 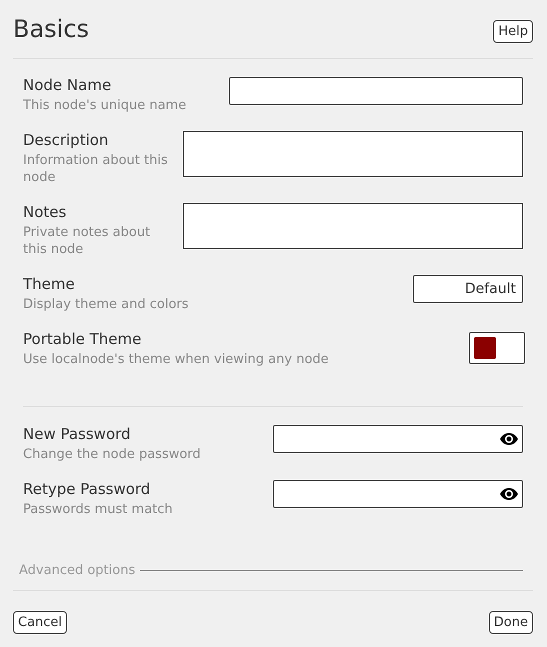 I want to click on field-description: This node's unique name, so click(x=104, y=105).